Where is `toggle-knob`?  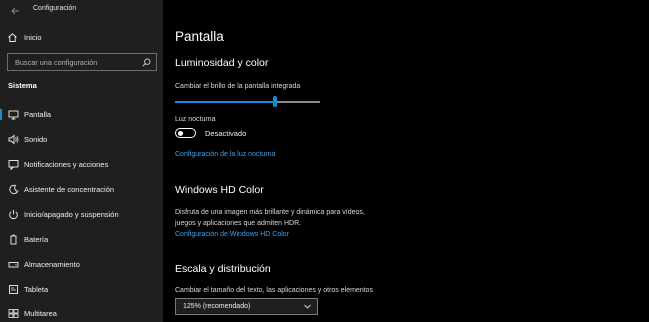
toggle-knob is located at coordinates (180, 133).